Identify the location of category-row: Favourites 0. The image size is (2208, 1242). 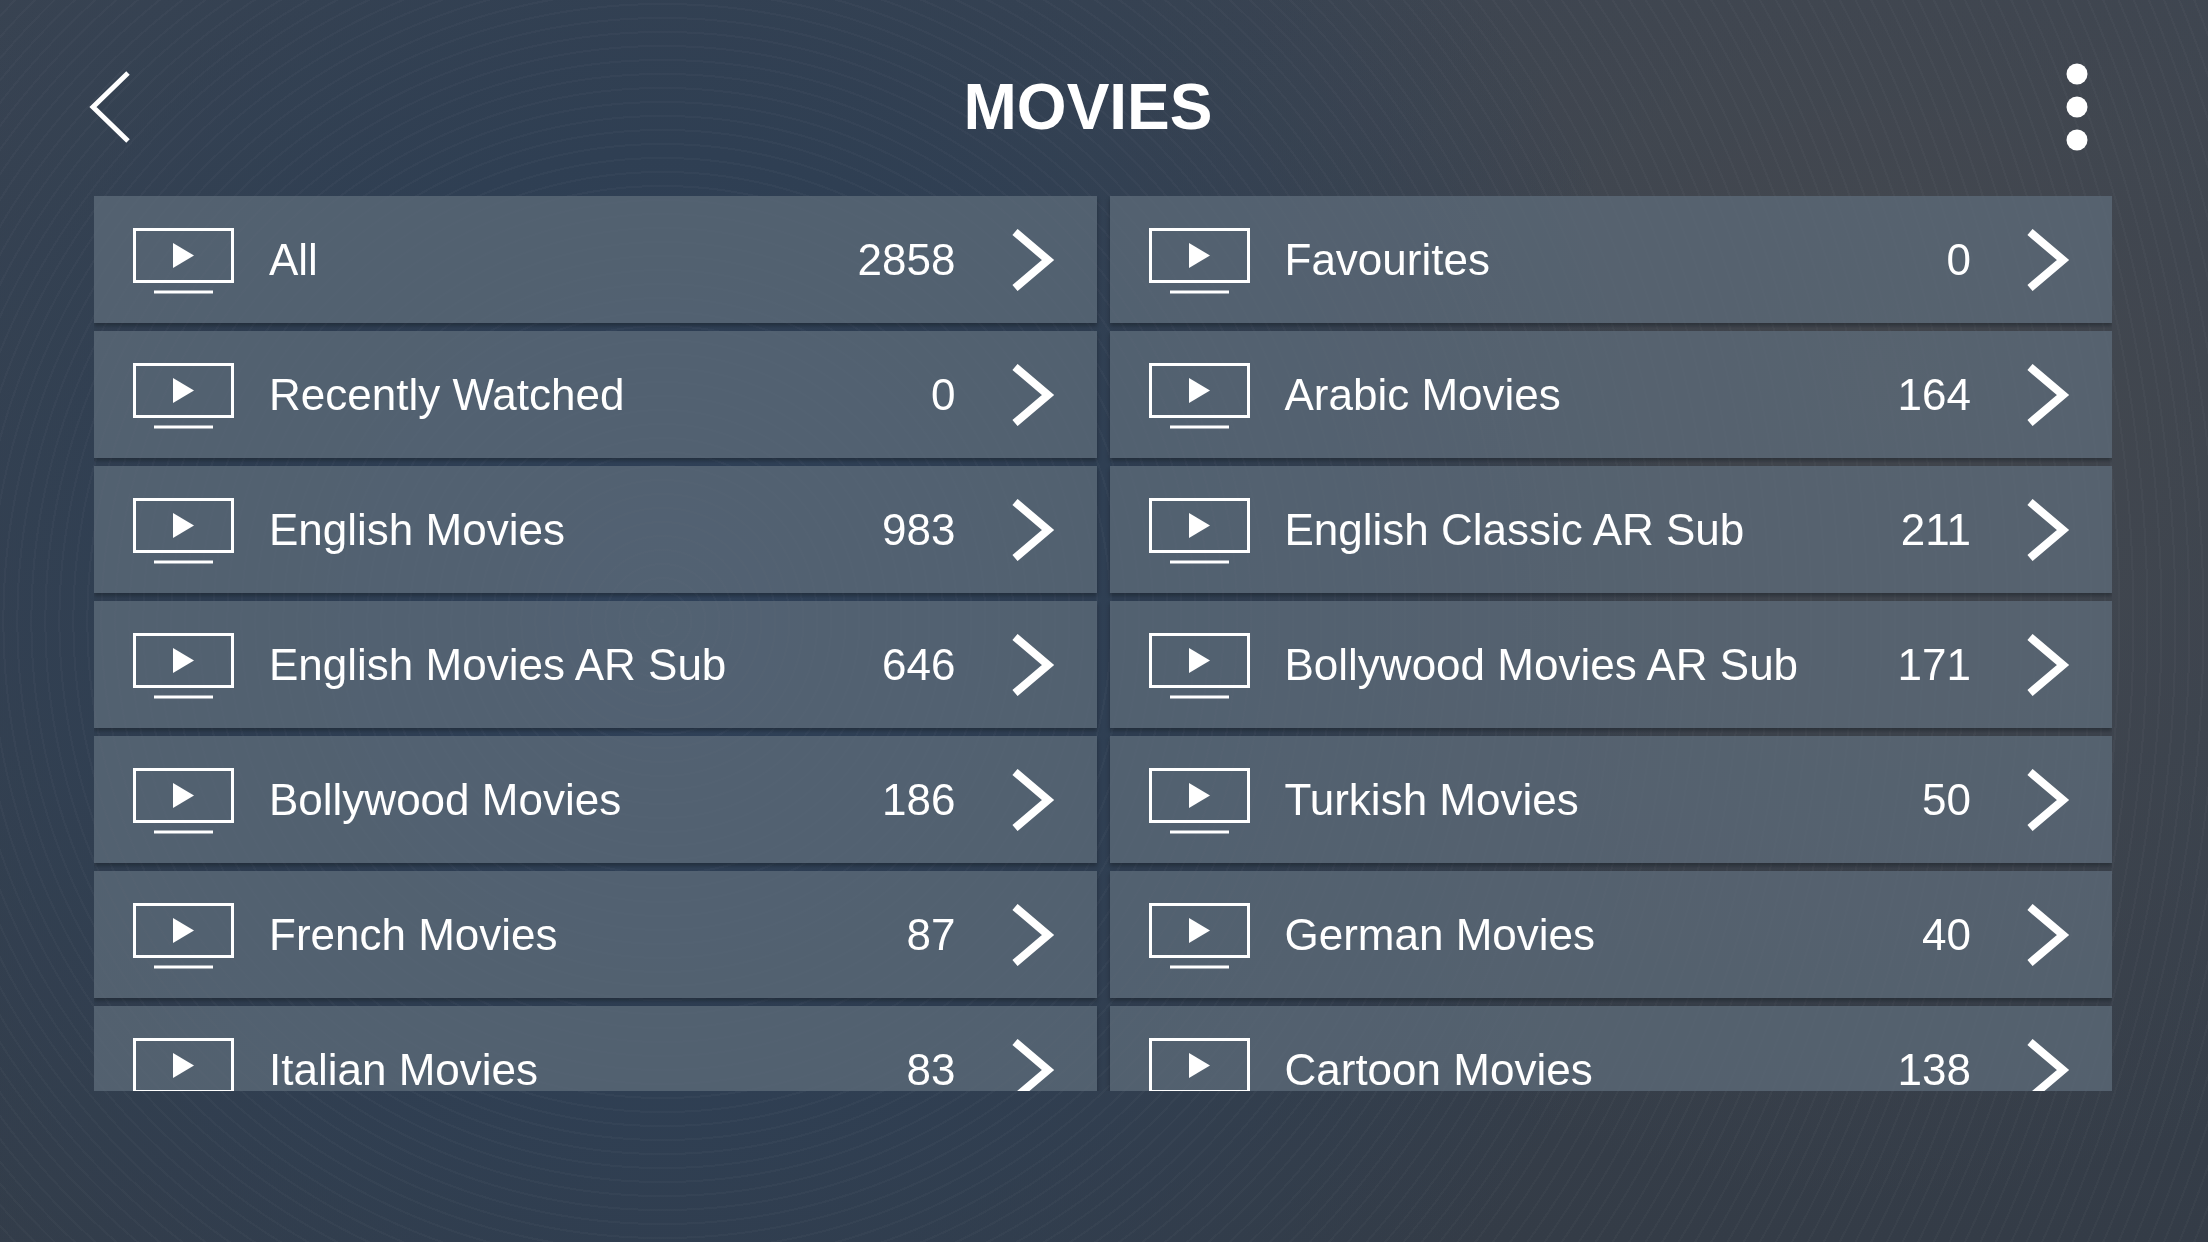
(1610, 259).